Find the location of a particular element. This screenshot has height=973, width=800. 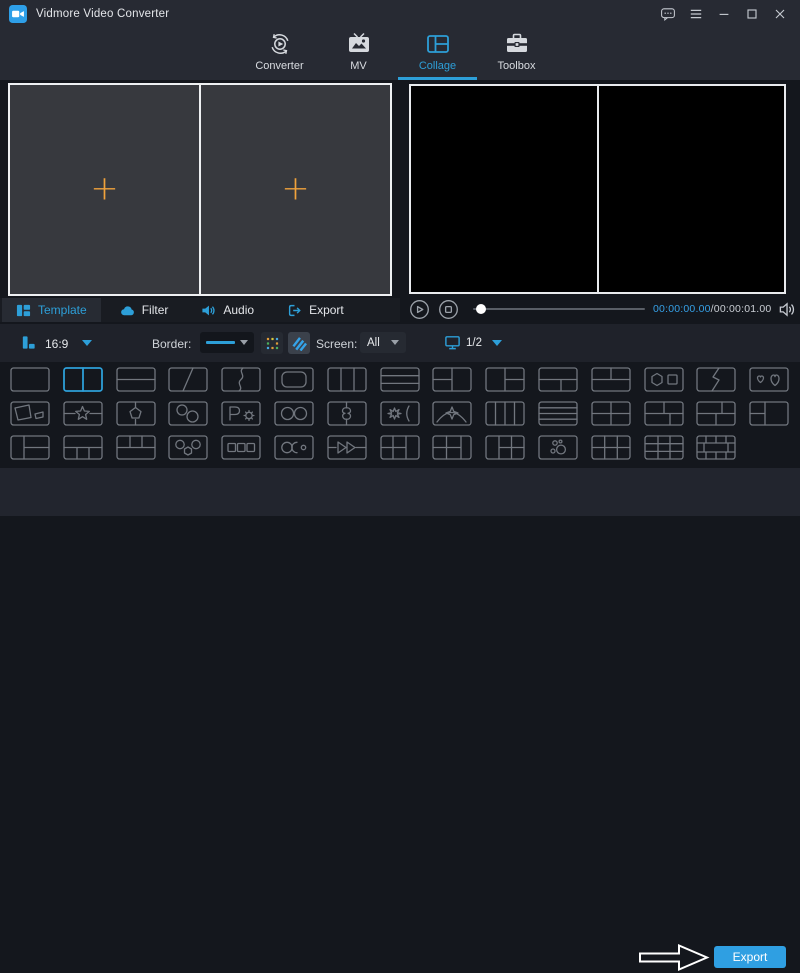

template-tile-three-bubbles is located at coordinates (188, 447).